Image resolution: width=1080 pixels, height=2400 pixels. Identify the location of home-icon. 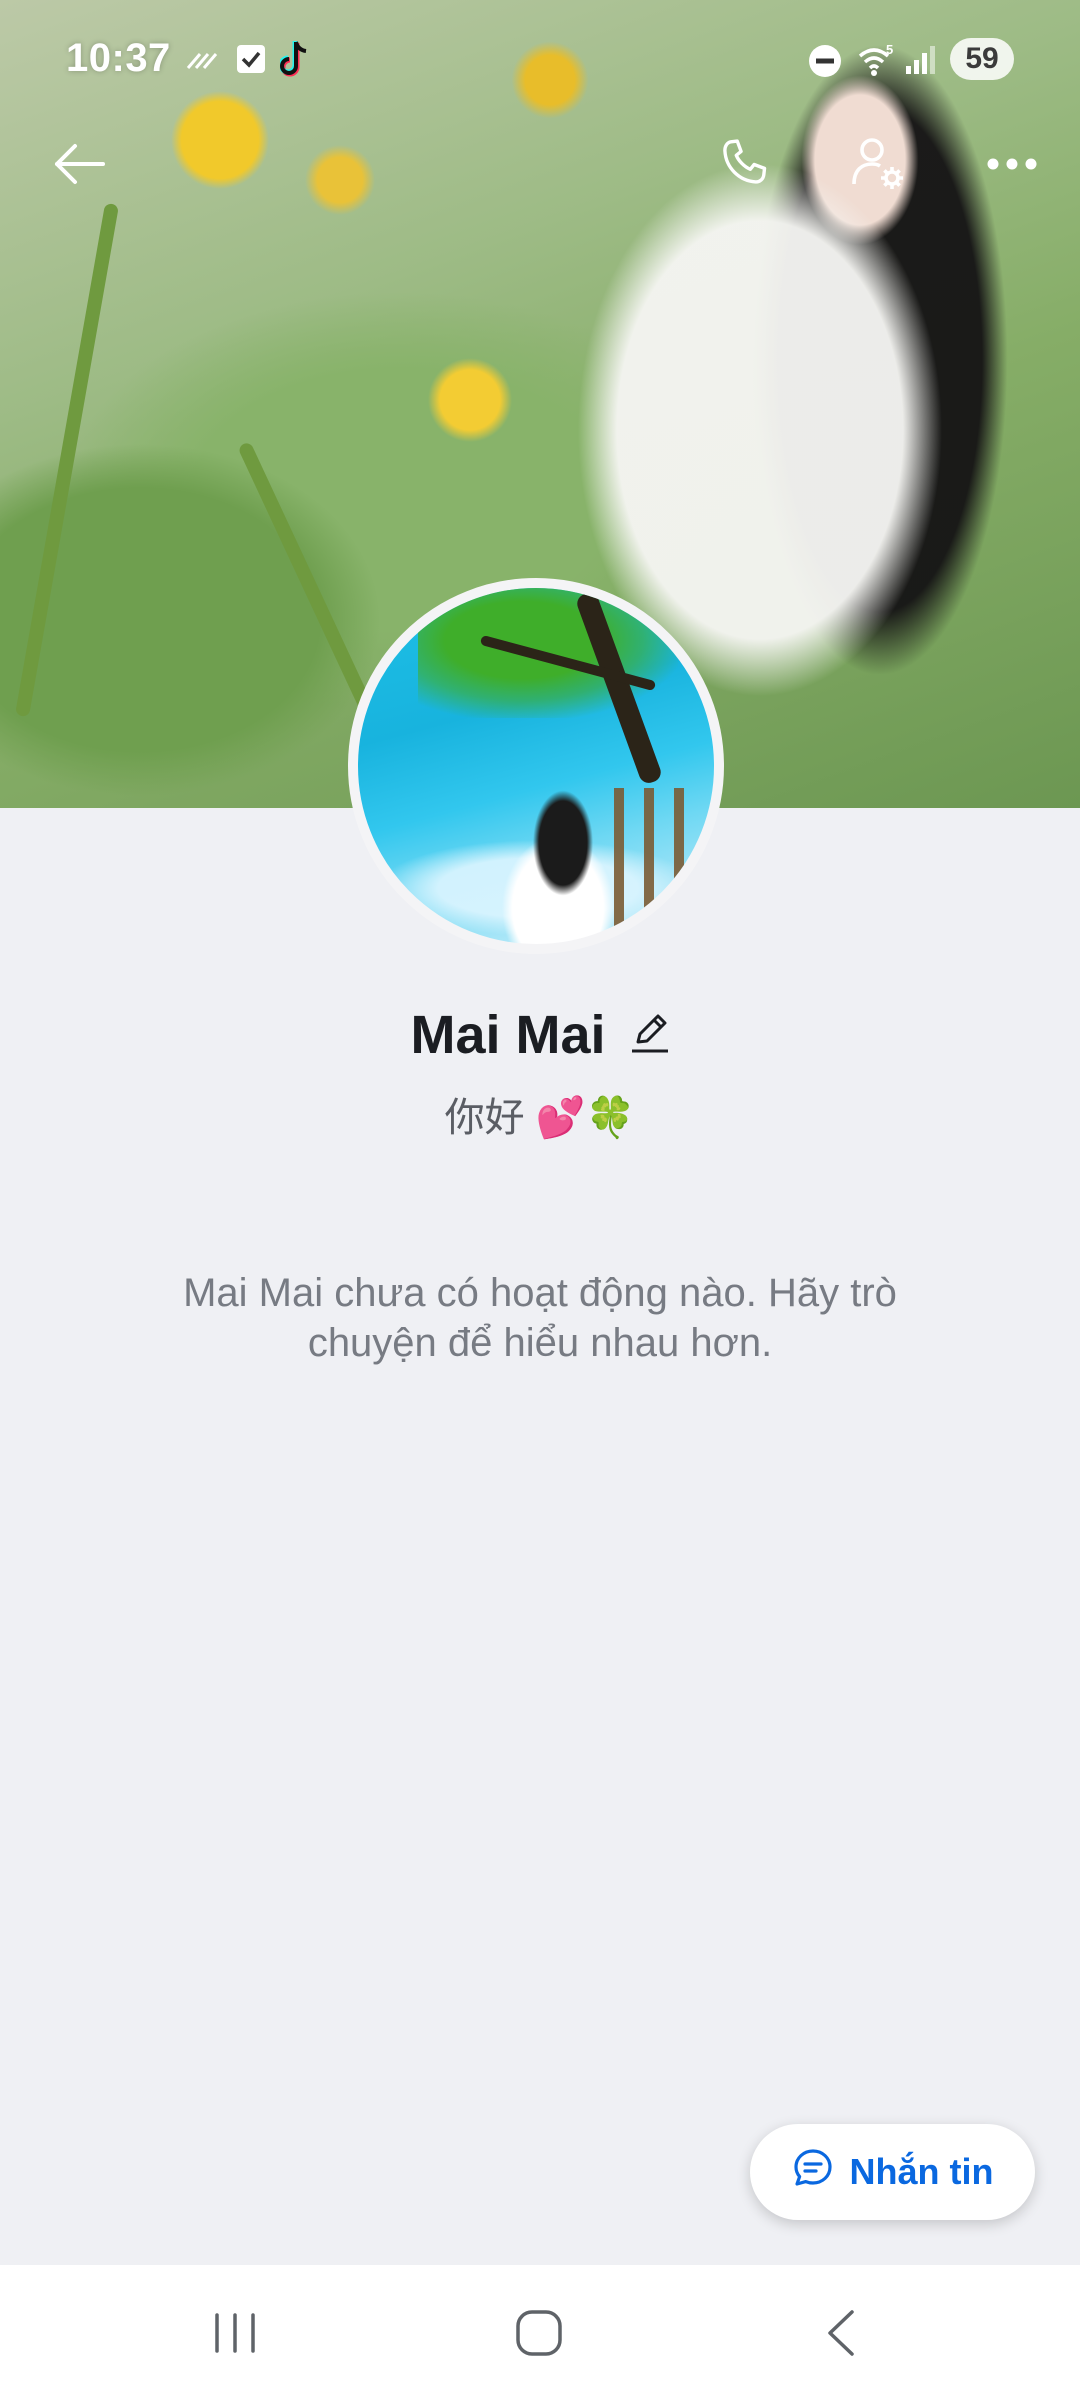
(539, 2335).